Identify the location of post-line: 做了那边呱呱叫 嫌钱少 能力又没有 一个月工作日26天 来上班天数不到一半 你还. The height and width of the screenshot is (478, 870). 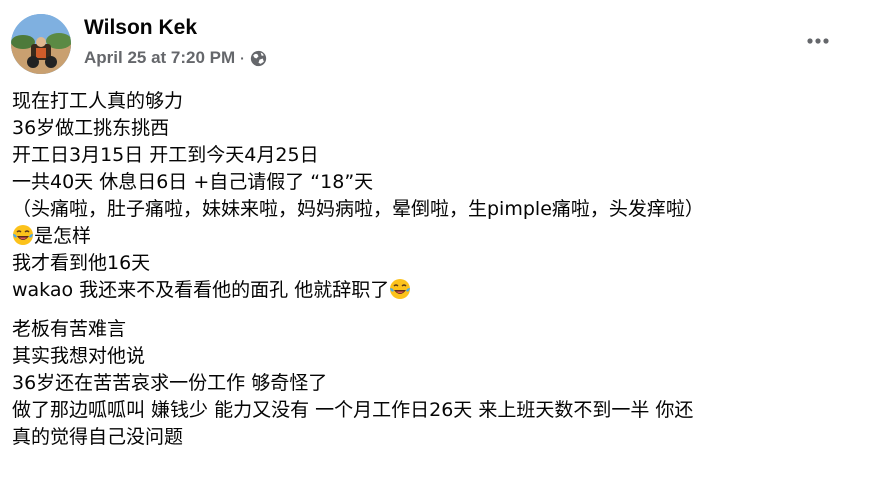
(353, 410).